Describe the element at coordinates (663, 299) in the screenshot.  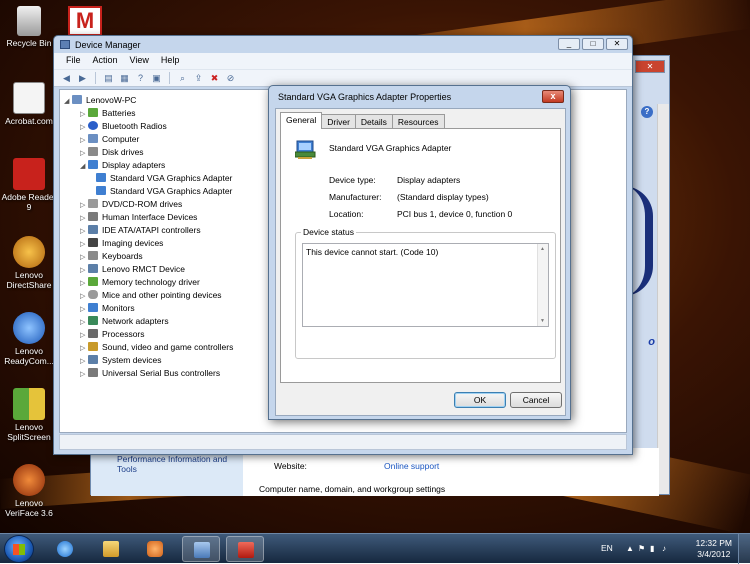
I see `vertical-scrollbar` at that location.